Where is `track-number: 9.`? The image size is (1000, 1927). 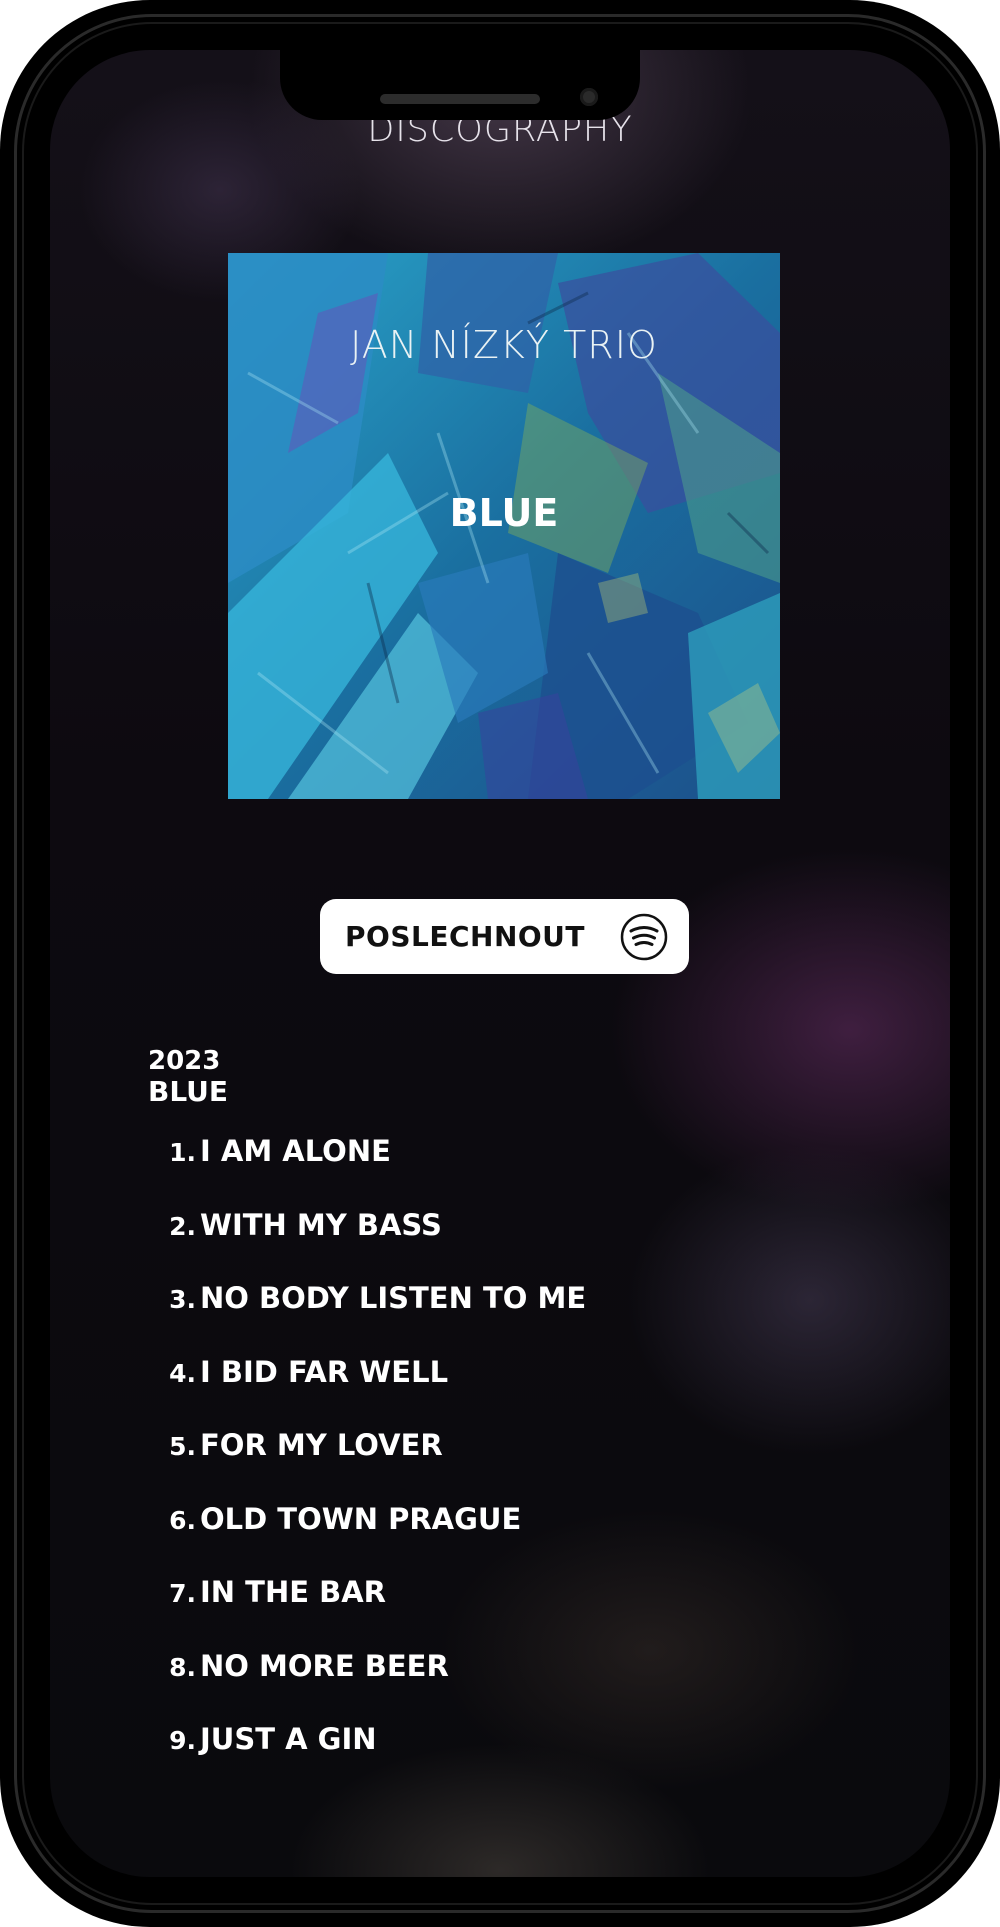
track-number: 9. is located at coordinates (182, 1740).